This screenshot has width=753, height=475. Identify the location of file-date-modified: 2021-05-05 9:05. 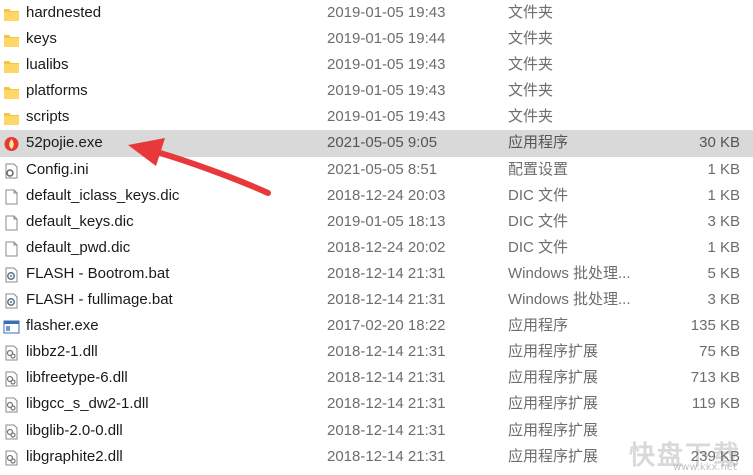
(382, 143).